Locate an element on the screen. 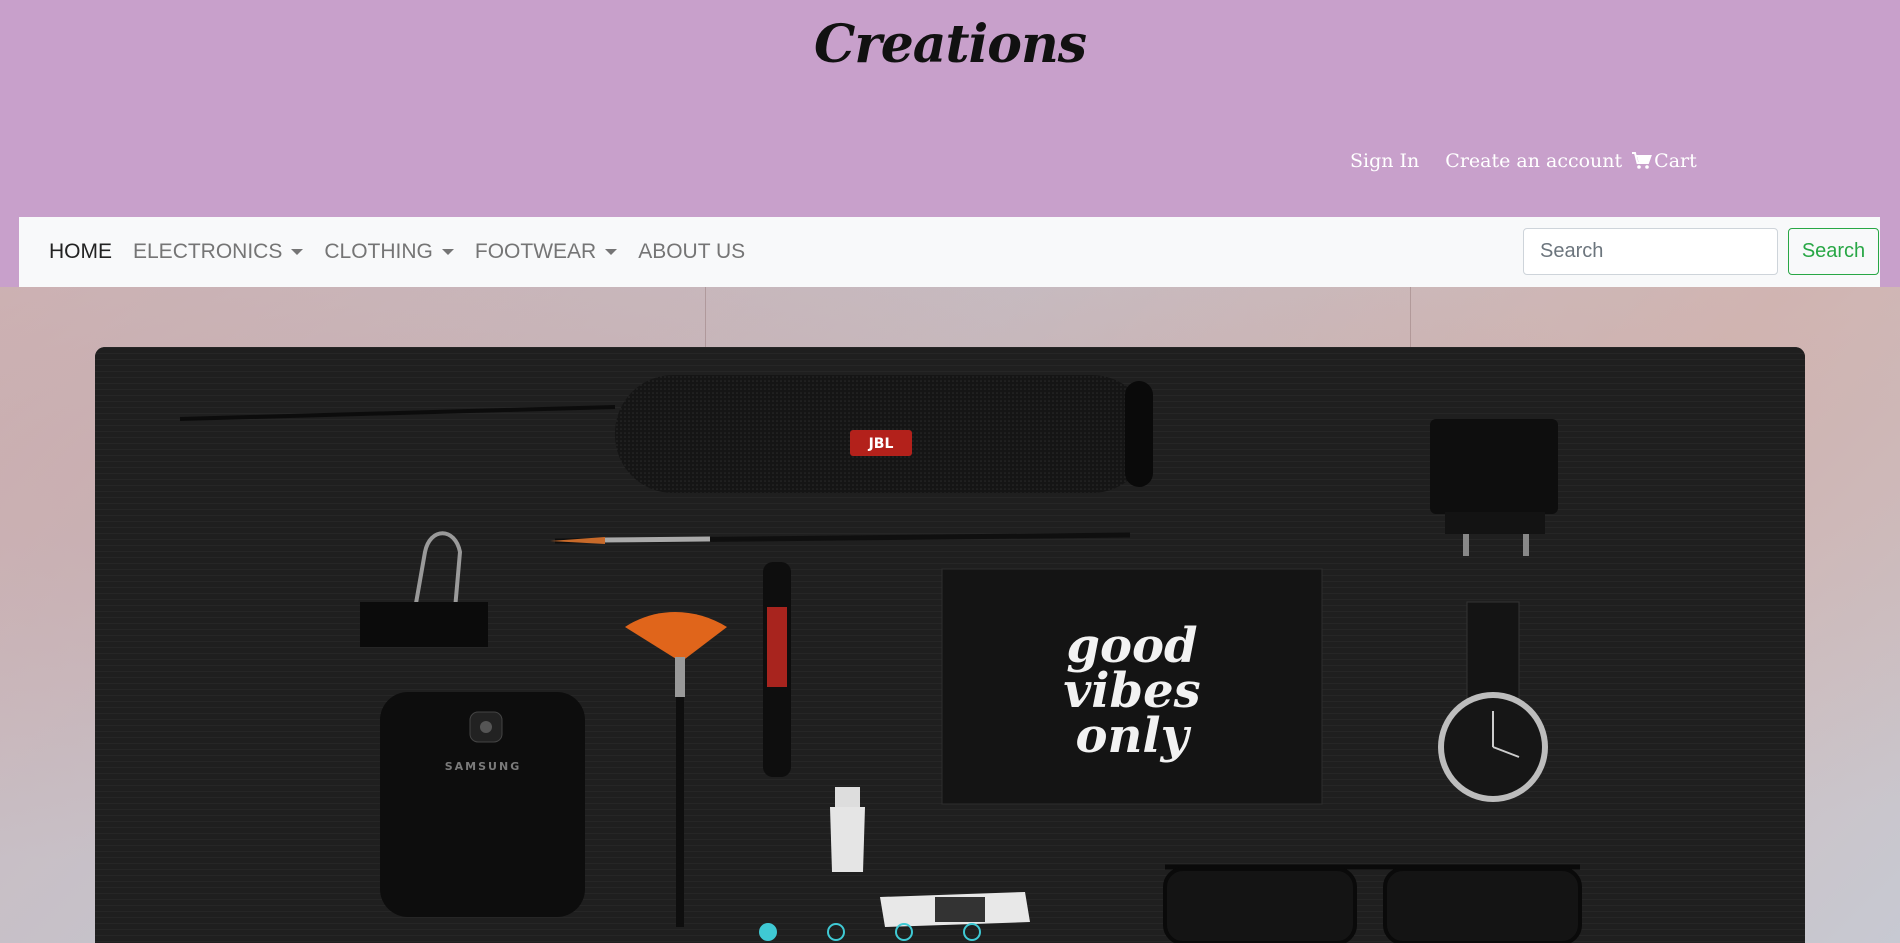 This screenshot has width=1900, height=943. nav-item-label: FOOTWEAR is located at coordinates (535, 251).